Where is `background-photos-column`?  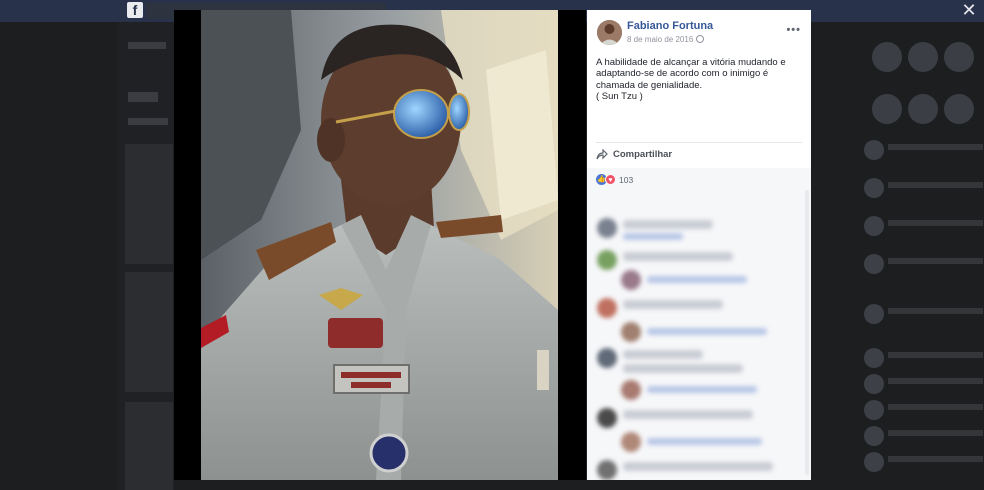 background-photos-column is located at coordinates (146, 256).